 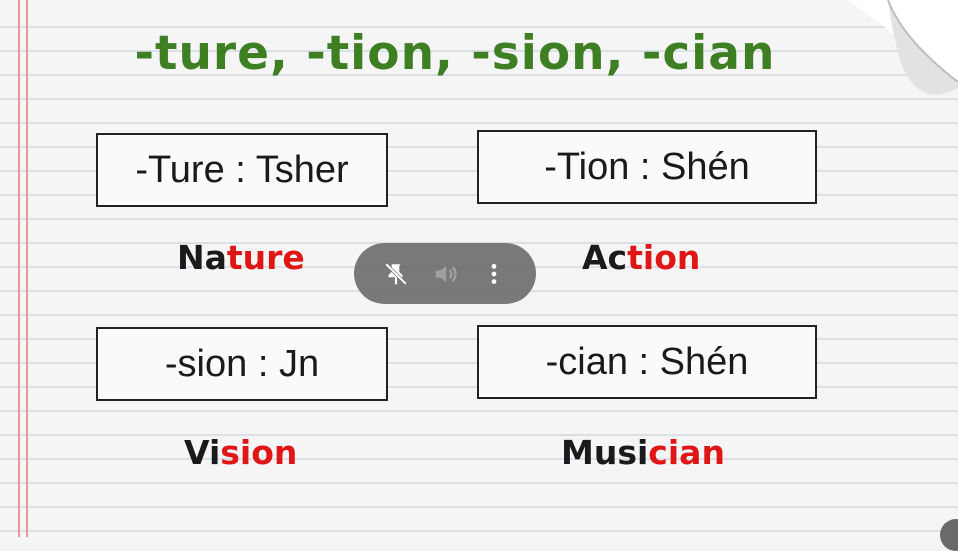 What do you see at coordinates (396, 274) in the screenshot?
I see `pin-off-icon` at bounding box center [396, 274].